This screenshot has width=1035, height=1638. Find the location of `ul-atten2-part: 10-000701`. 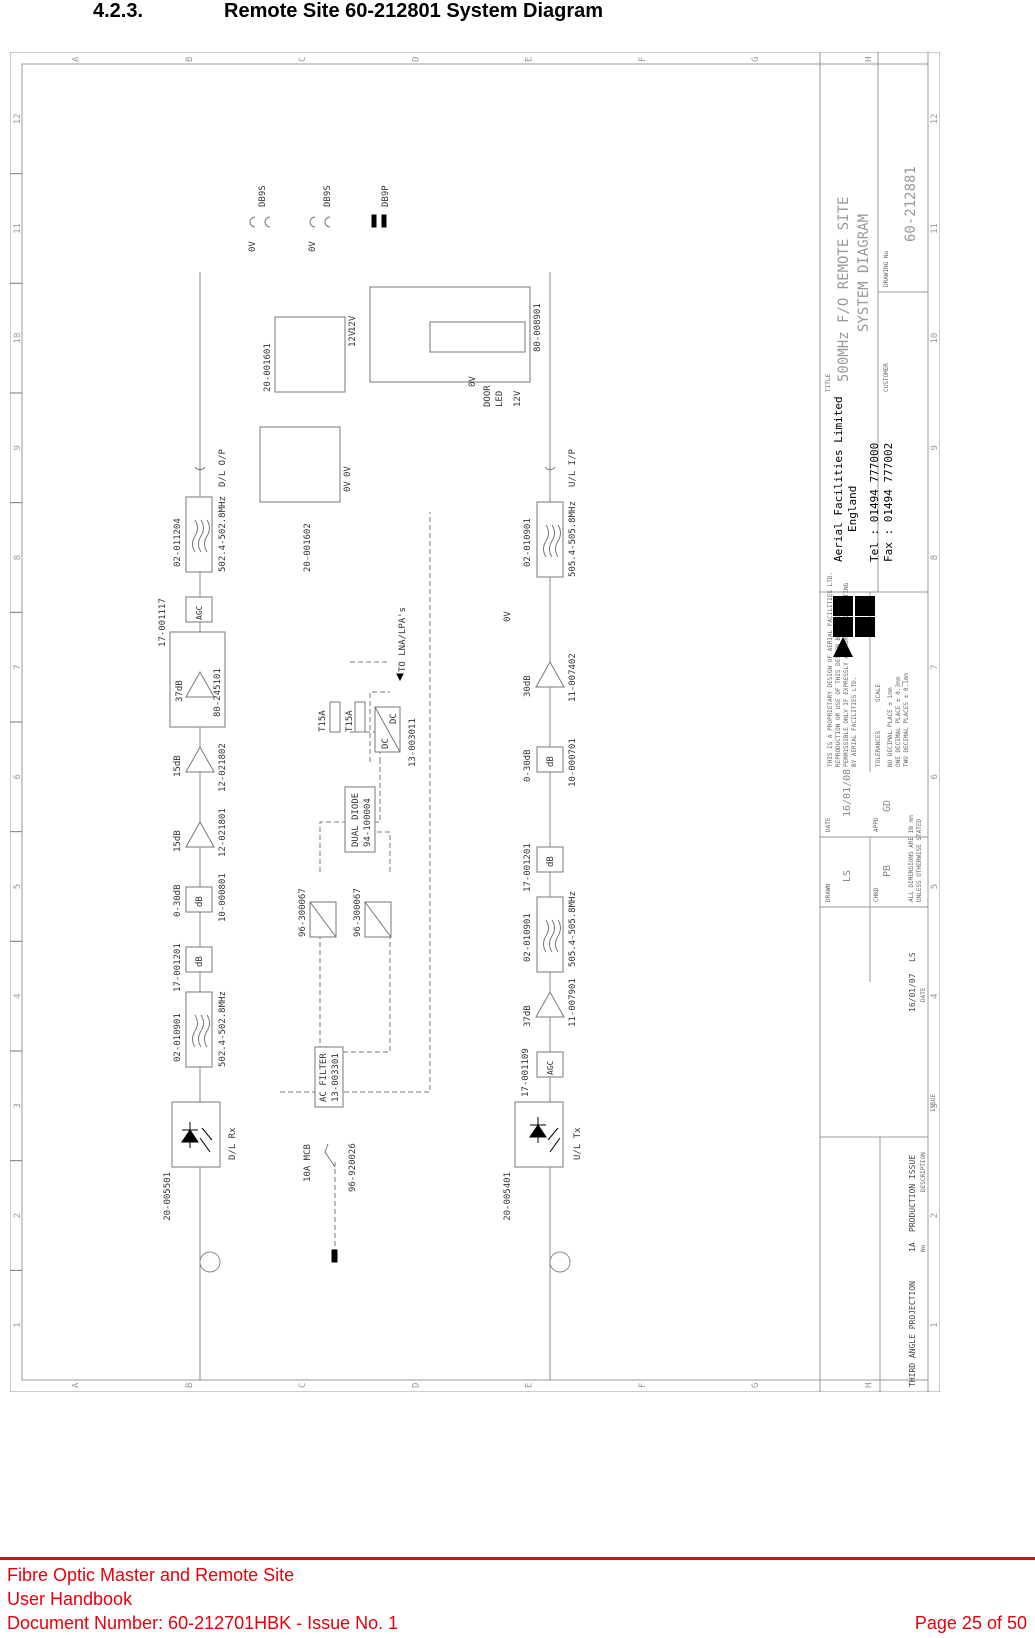

ul-atten2-part: 10-000701 is located at coordinates (573, 762).